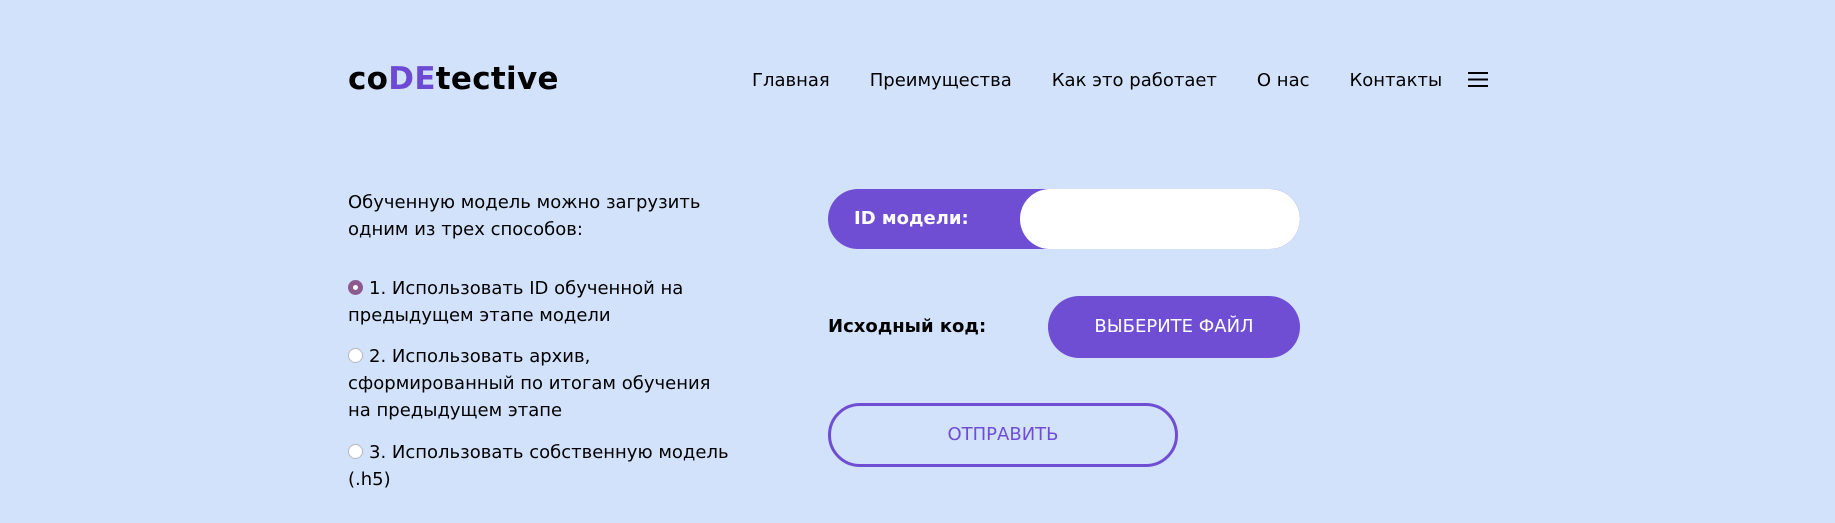 Image resolution: width=1835 pixels, height=523 pixels. Describe the element at coordinates (1174, 327) in the screenshot. I see `choose-file-button: ВЫБЕРИТЕ ФАЙЛ` at that location.